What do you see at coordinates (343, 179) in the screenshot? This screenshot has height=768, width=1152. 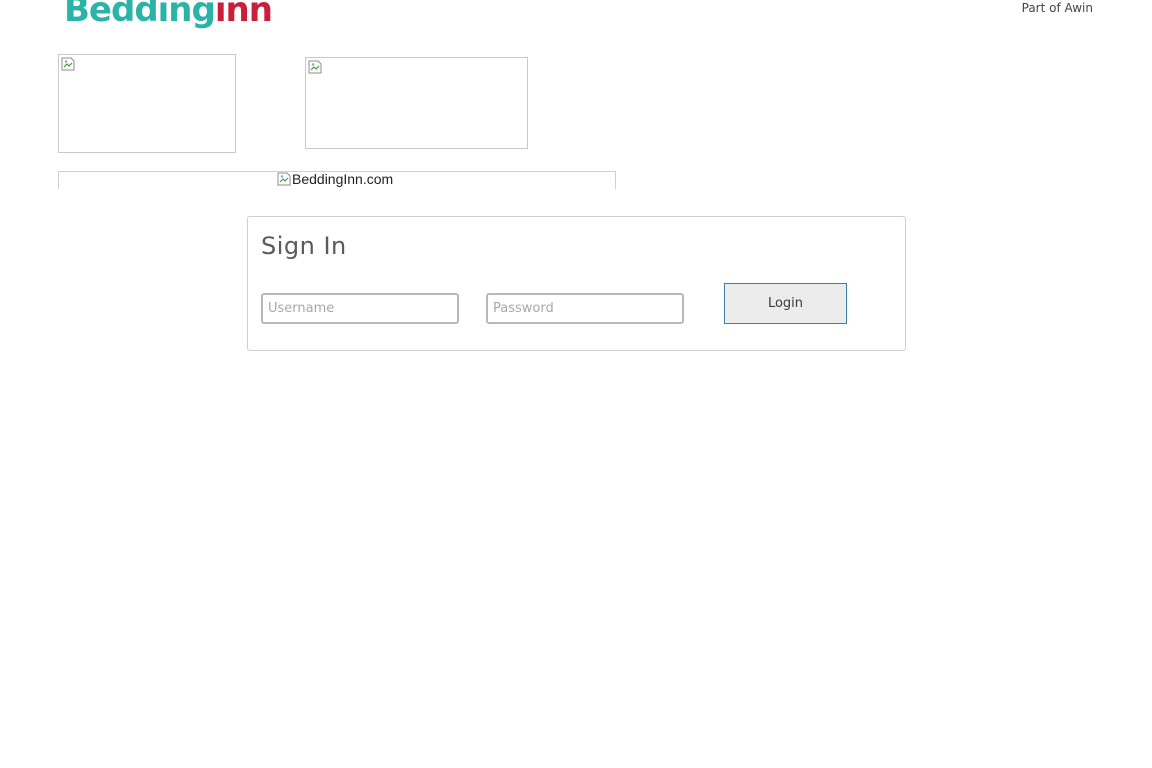 I see `banner-alt-text: BeddingInn.com` at bounding box center [343, 179].